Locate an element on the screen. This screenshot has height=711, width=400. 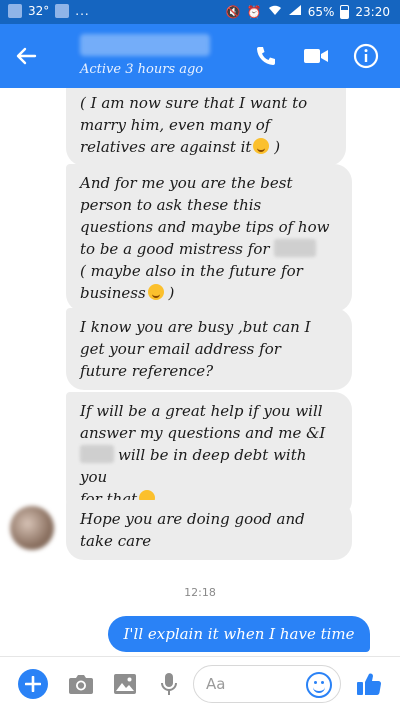
voice-call-button is located at coordinates (266, 56).